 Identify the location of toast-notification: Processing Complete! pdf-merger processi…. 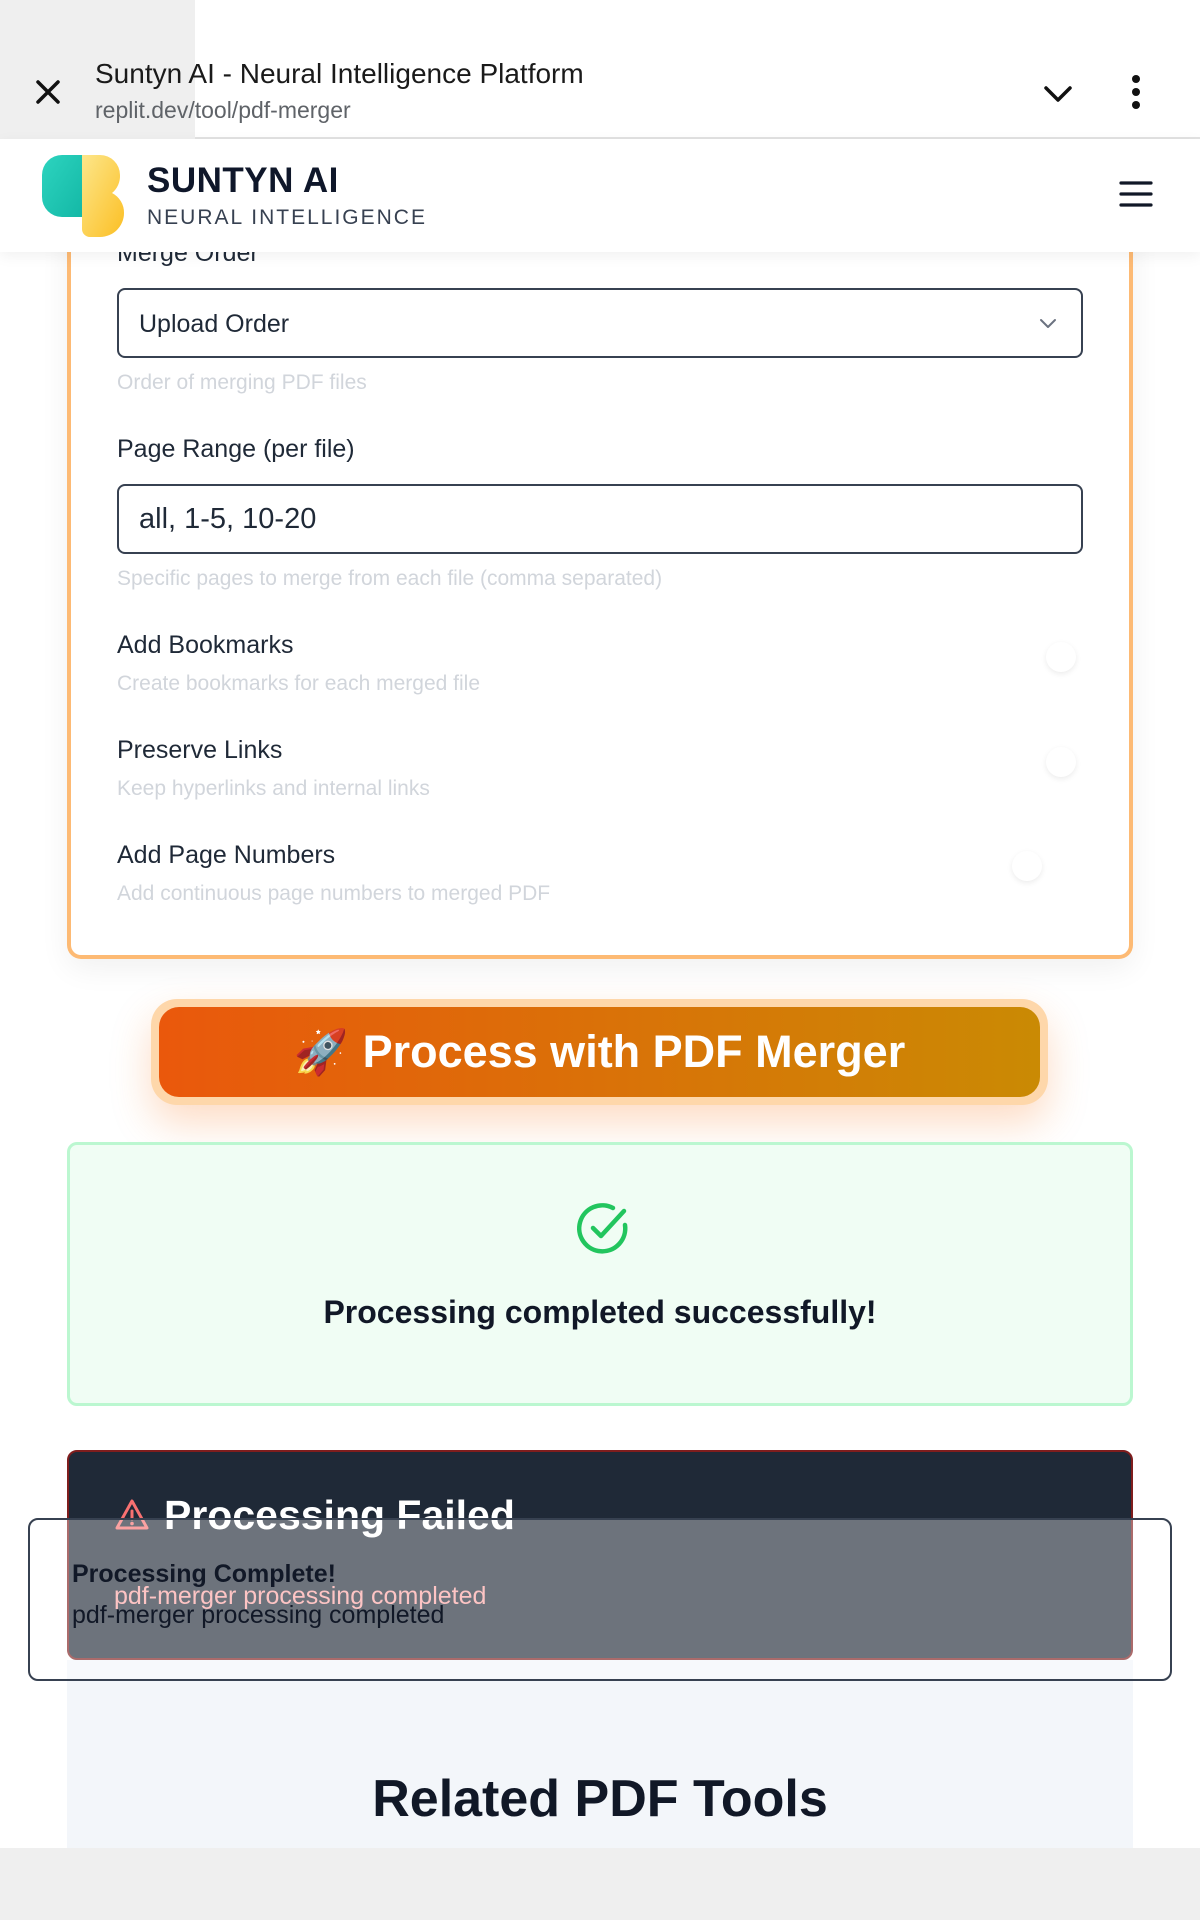
(600, 1599).